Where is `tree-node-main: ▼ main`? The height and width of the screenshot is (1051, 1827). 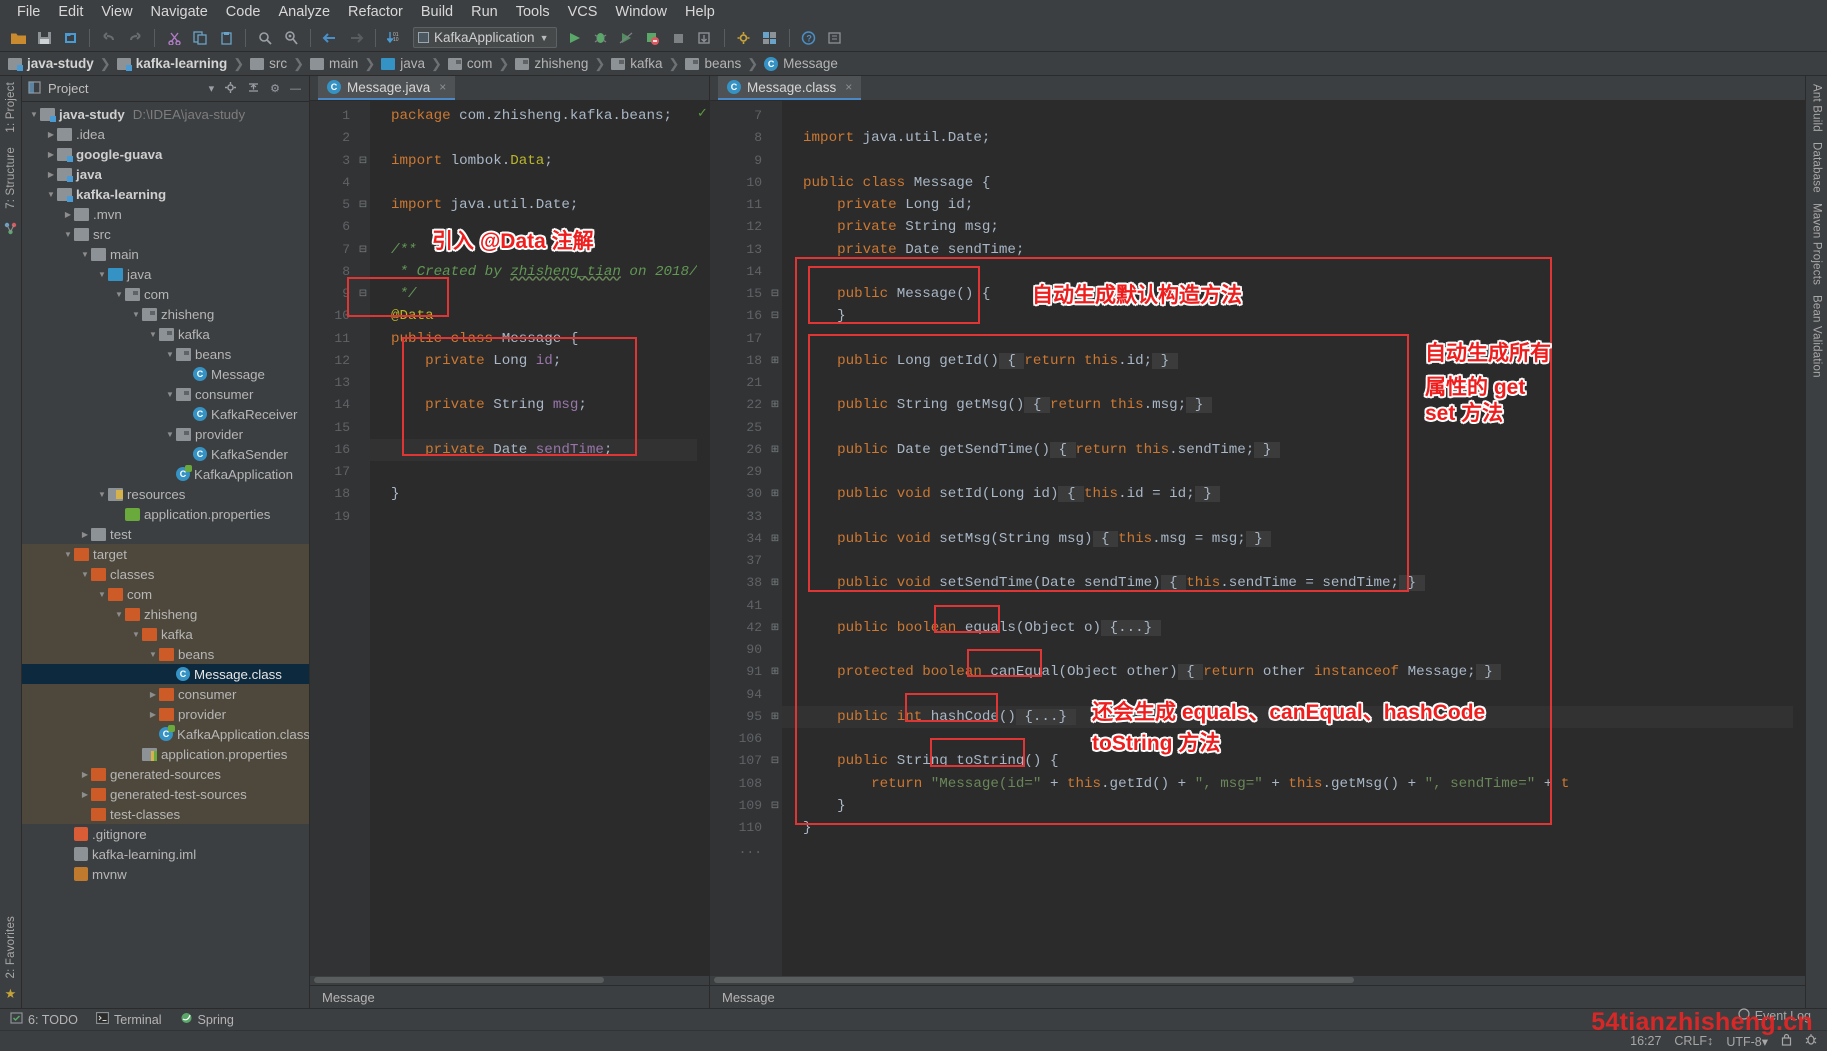 tree-node-main: ▼ main is located at coordinates (165, 254).